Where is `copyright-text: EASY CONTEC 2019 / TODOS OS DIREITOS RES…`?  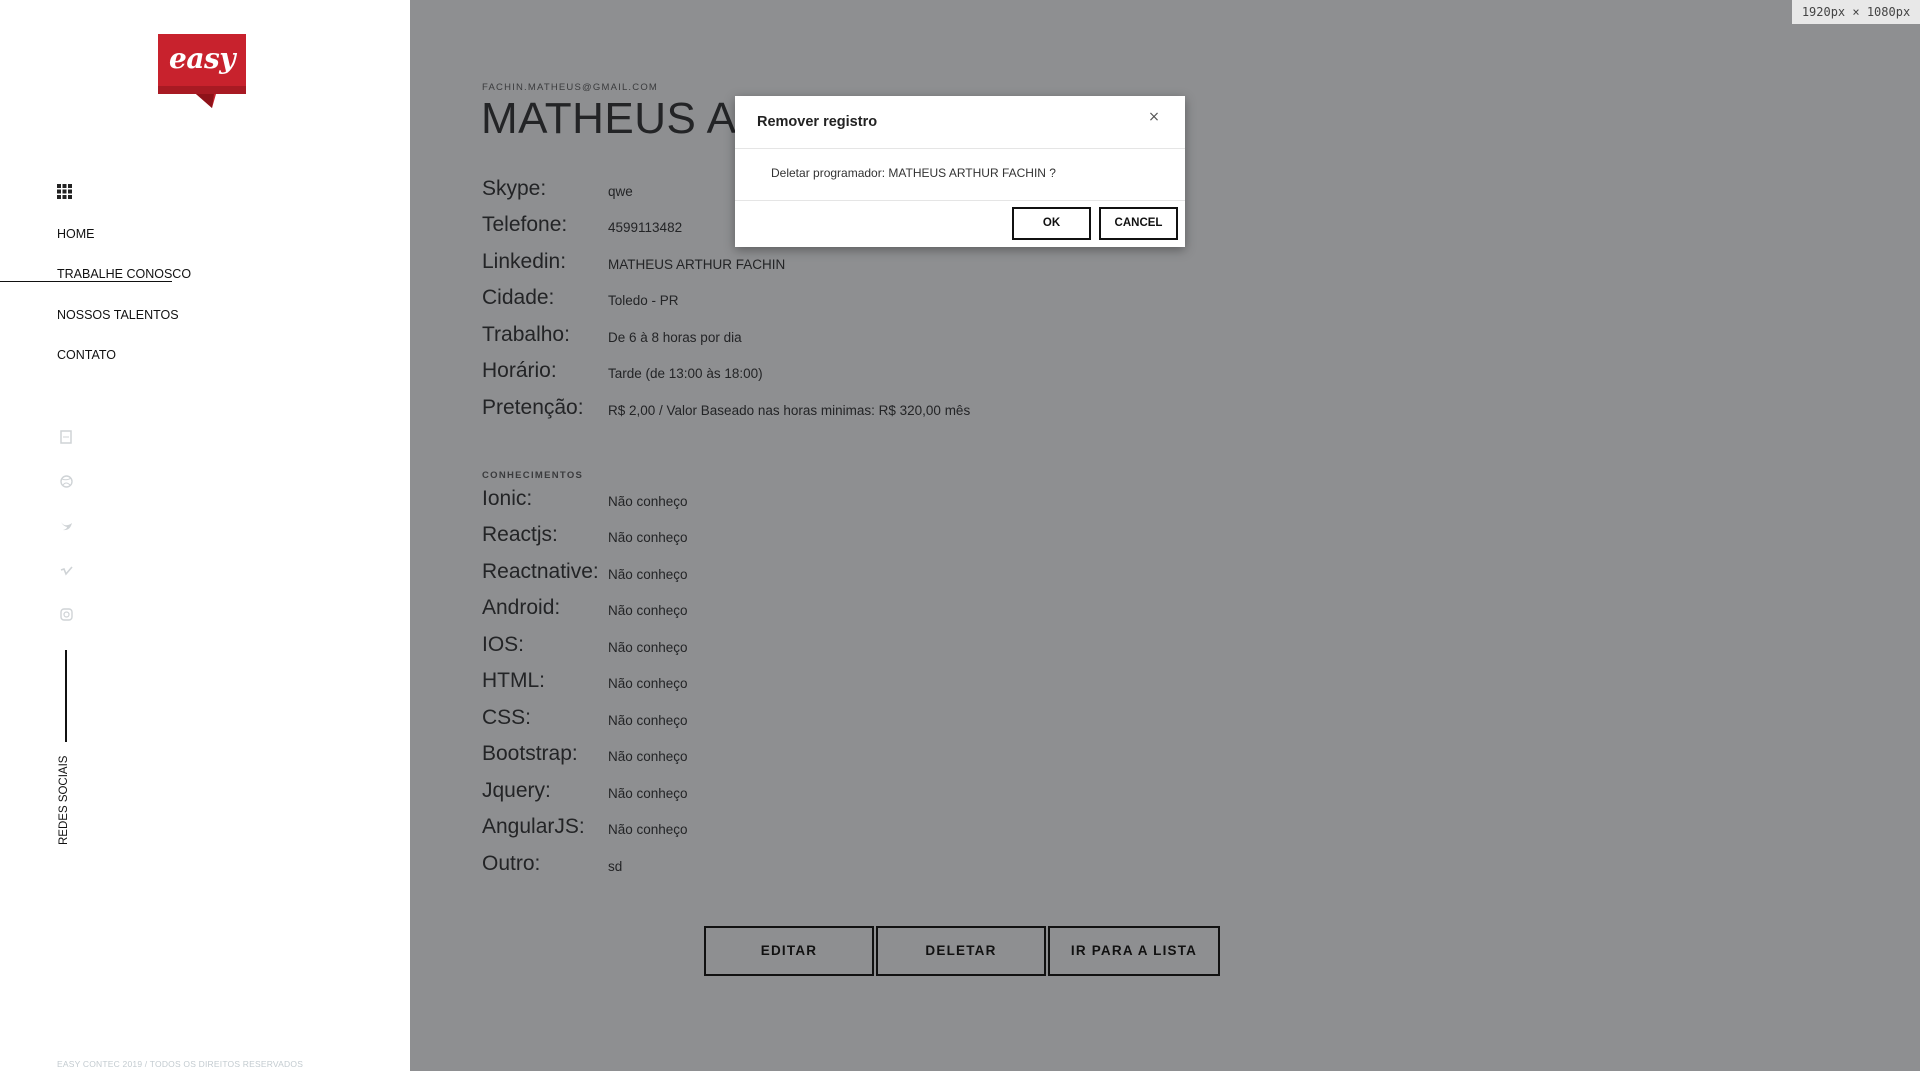 copyright-text: EASY CONTEC 2019 / TODOS OS DIREITOS RES… is located at coordinates (180, 1064).